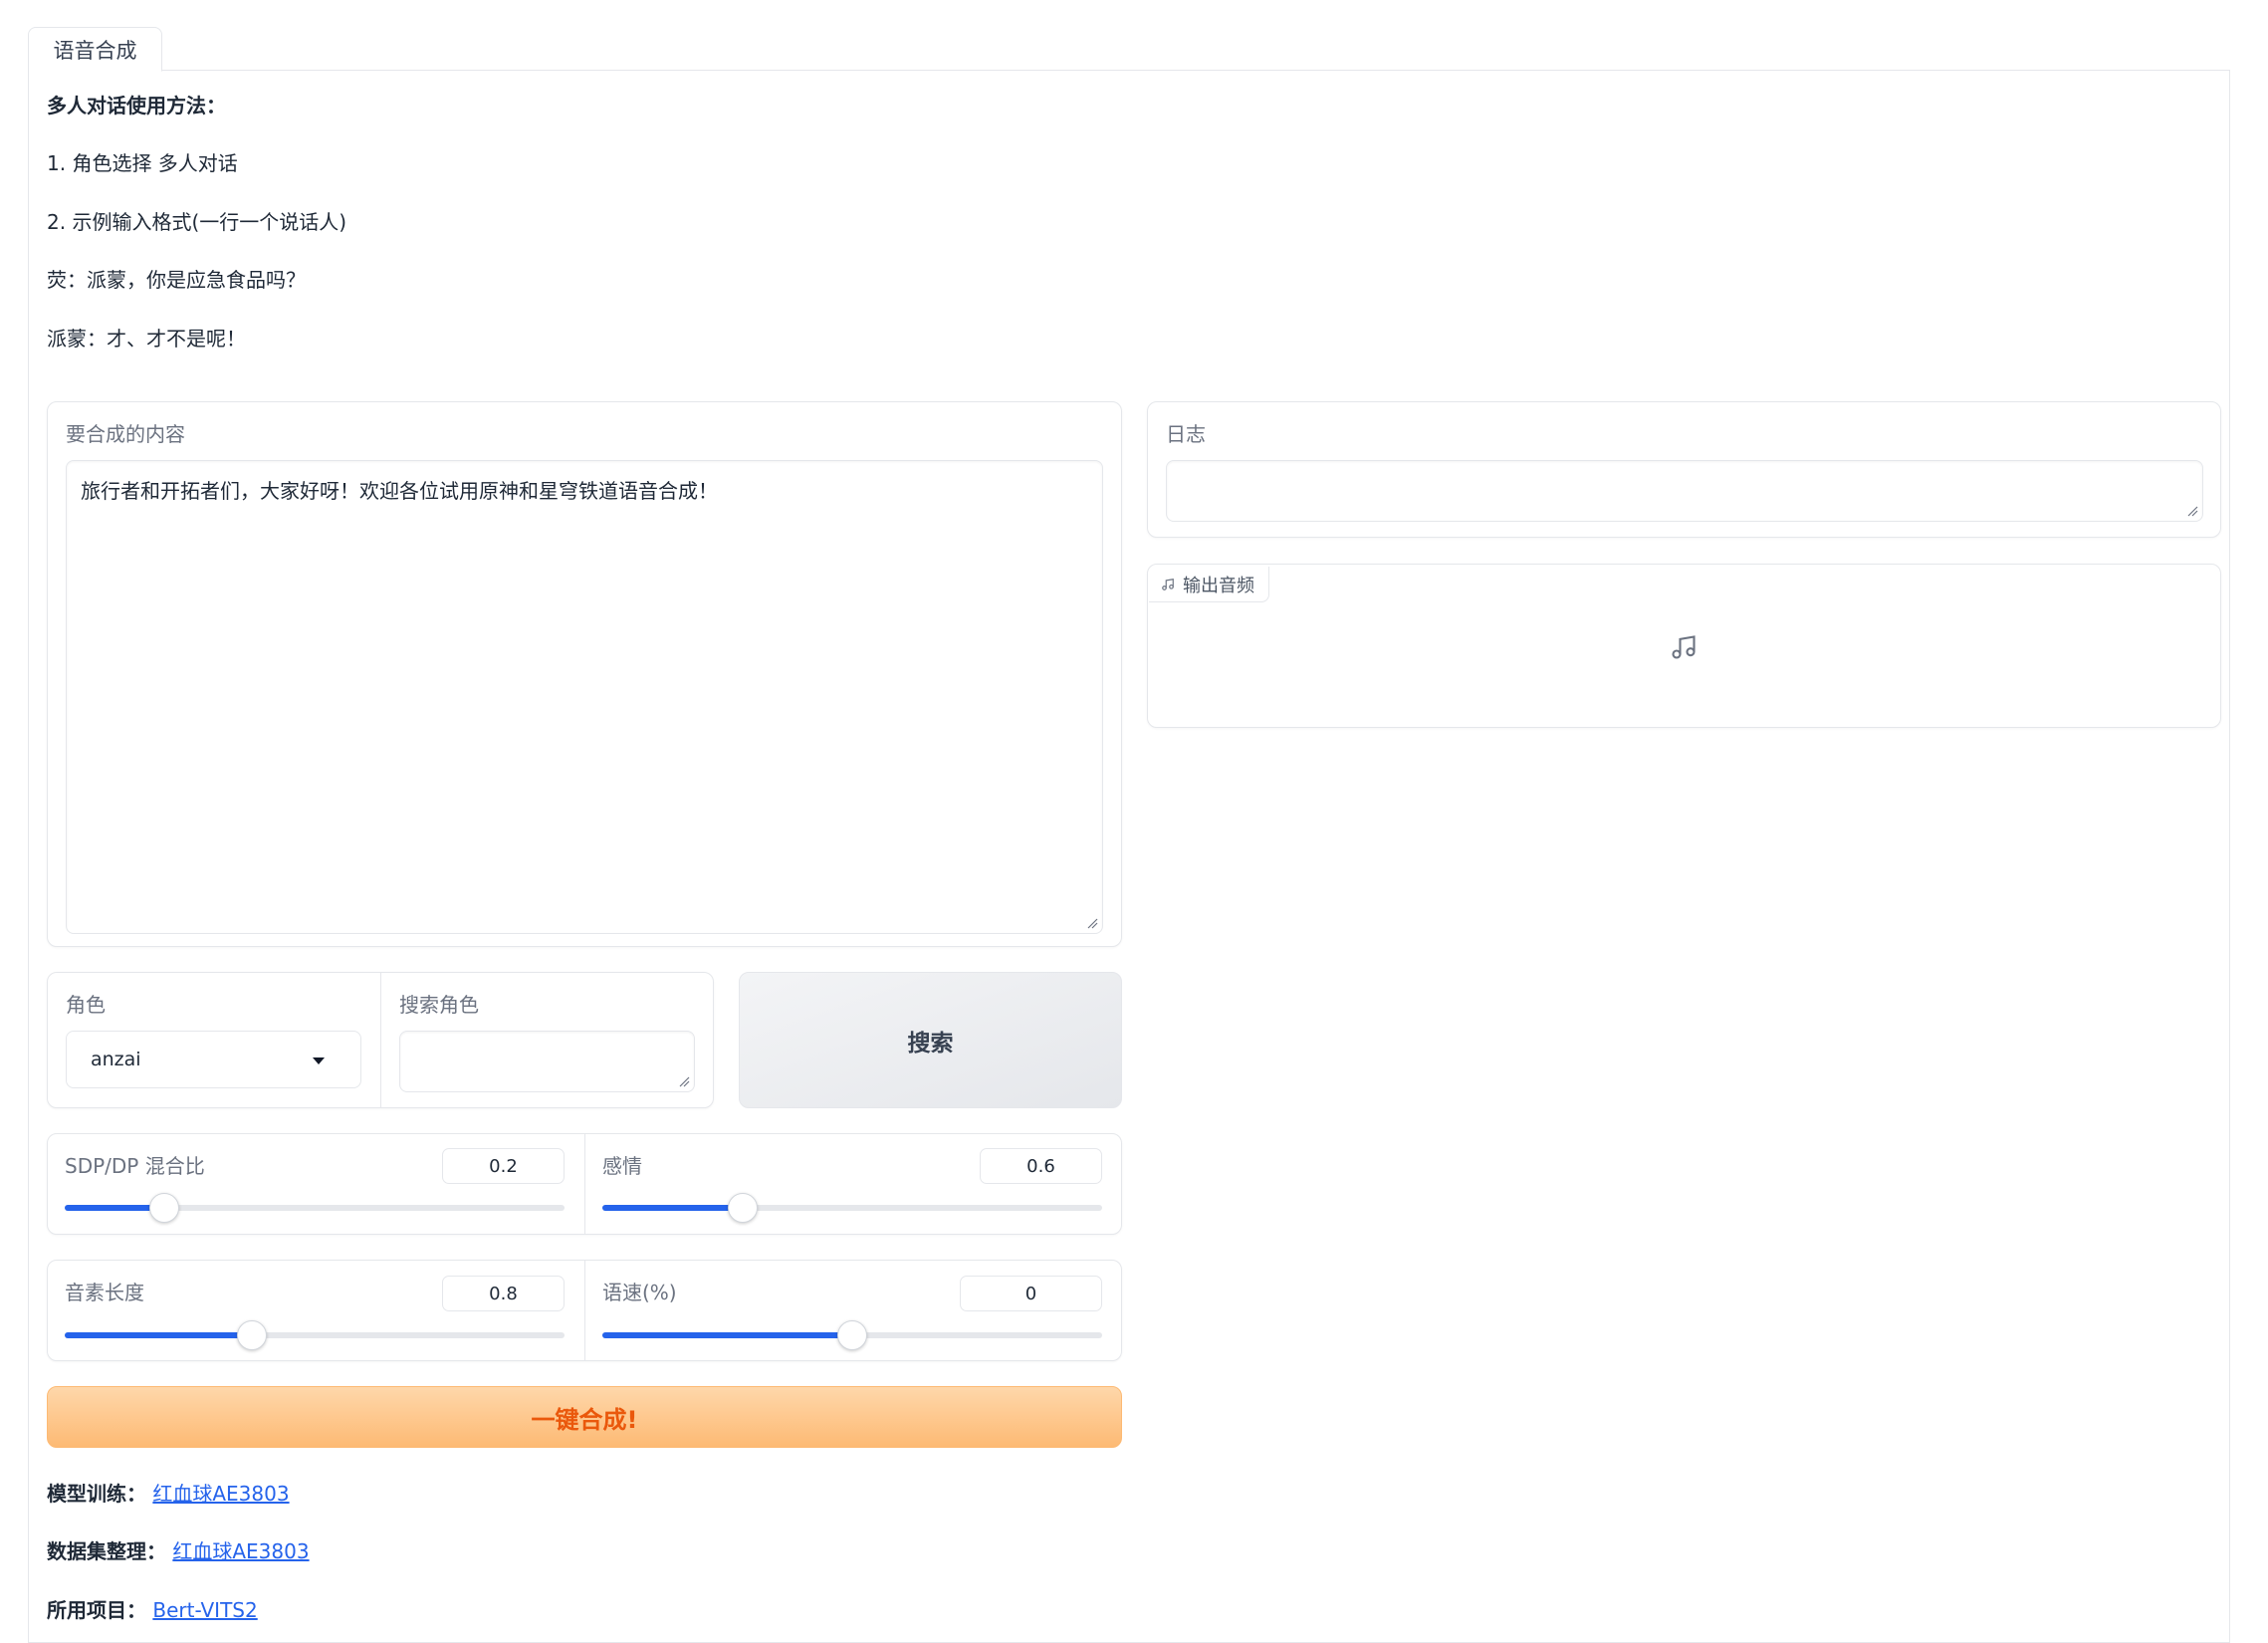  What do you see at coordinates (146, 339) in the screenshot?
I see `instructions-example2: 派蒙：才、才不是呢！` at bounding box center [146, 339].